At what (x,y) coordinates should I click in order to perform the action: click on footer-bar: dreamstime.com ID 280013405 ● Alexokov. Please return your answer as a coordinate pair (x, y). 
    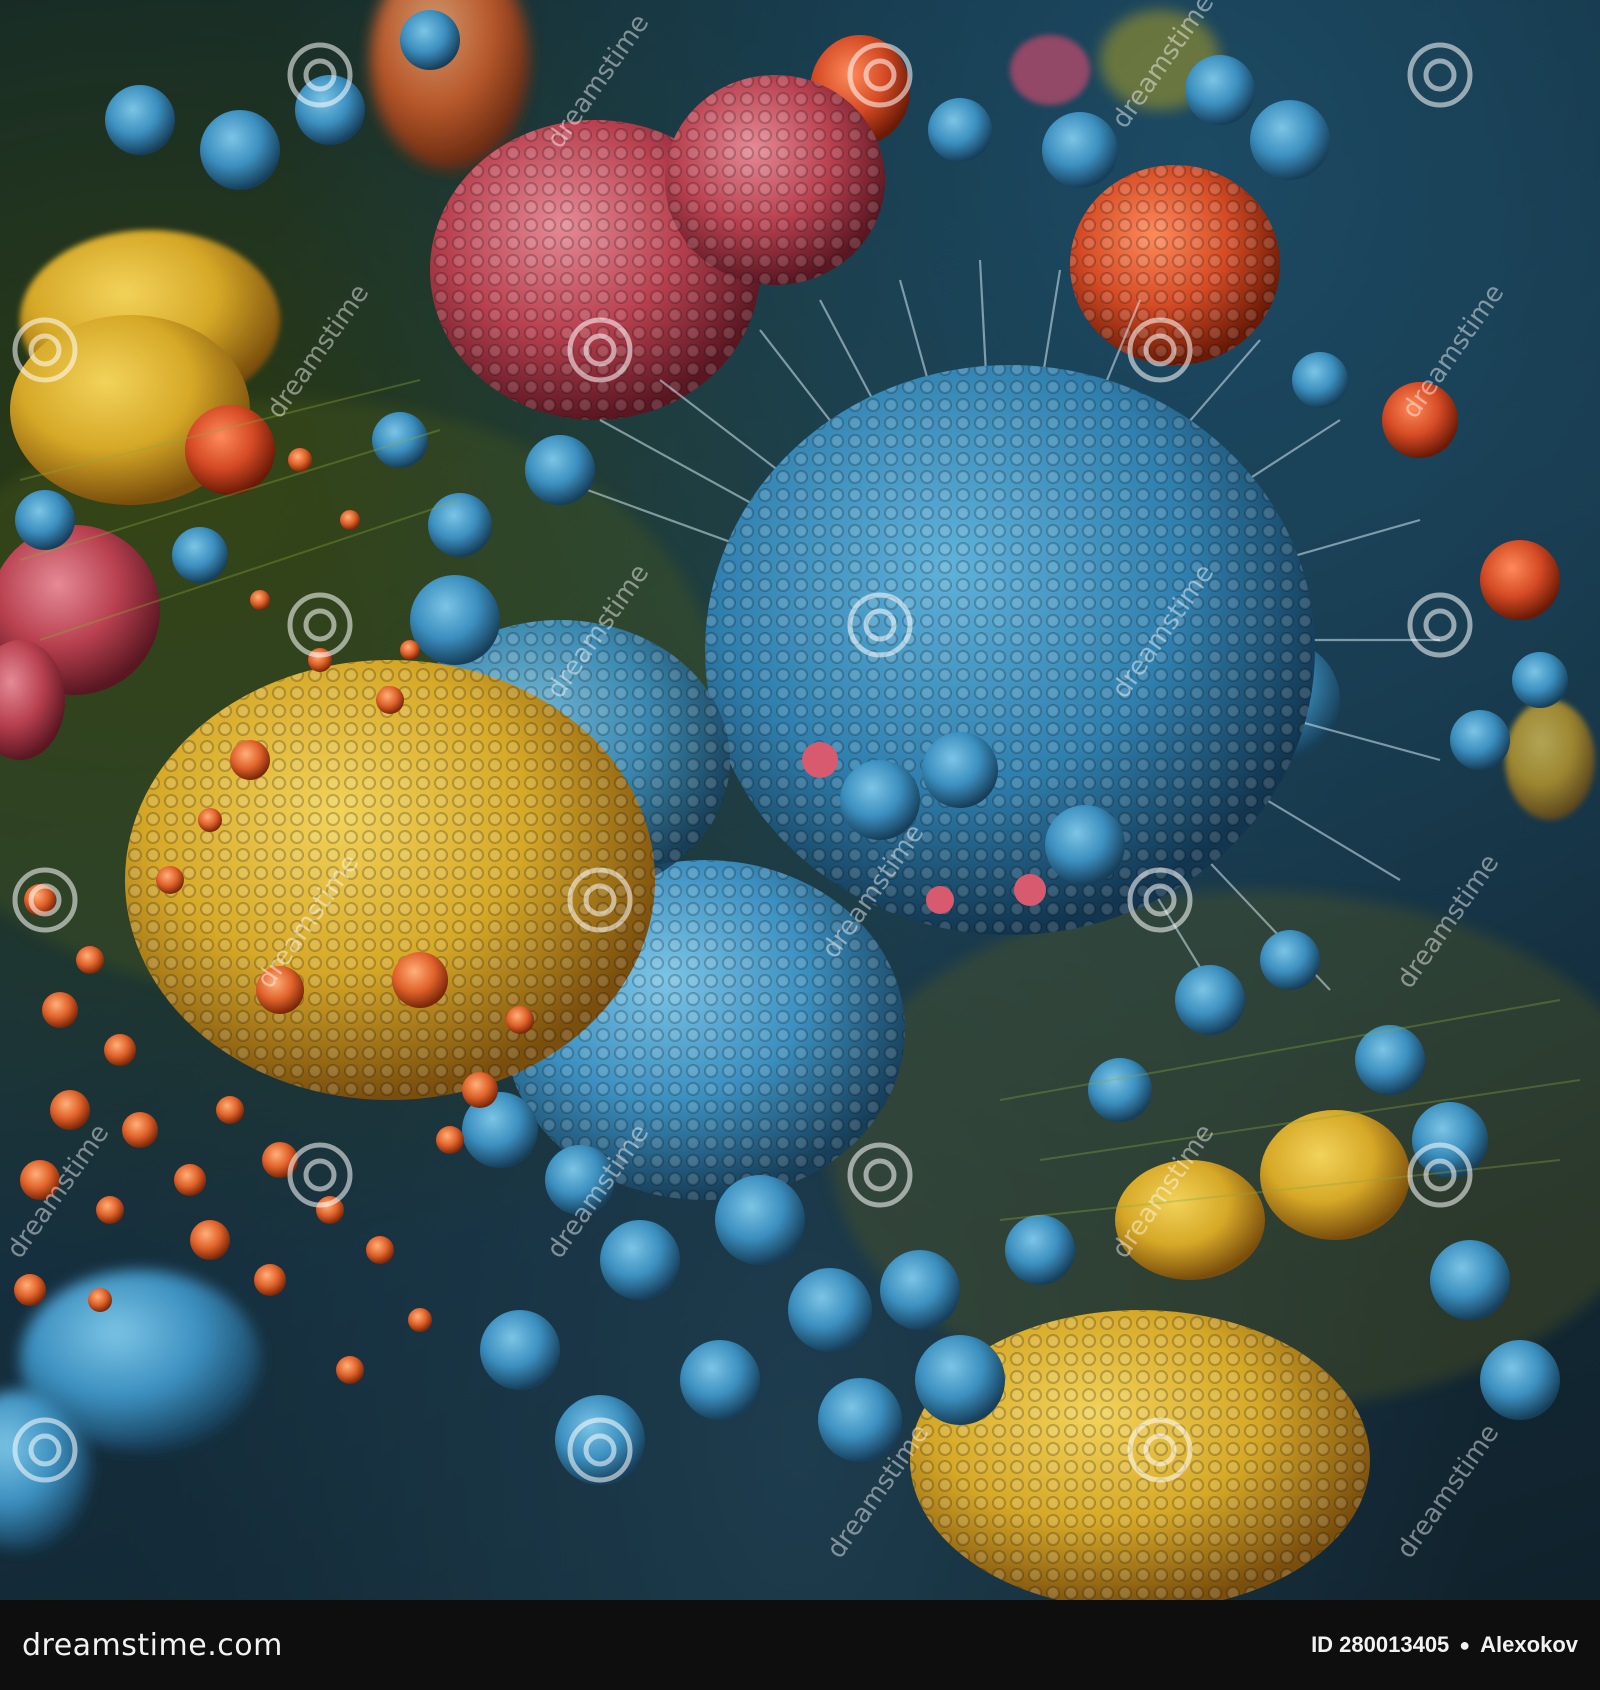
    Looking at the image, I should click on (800, 1645).